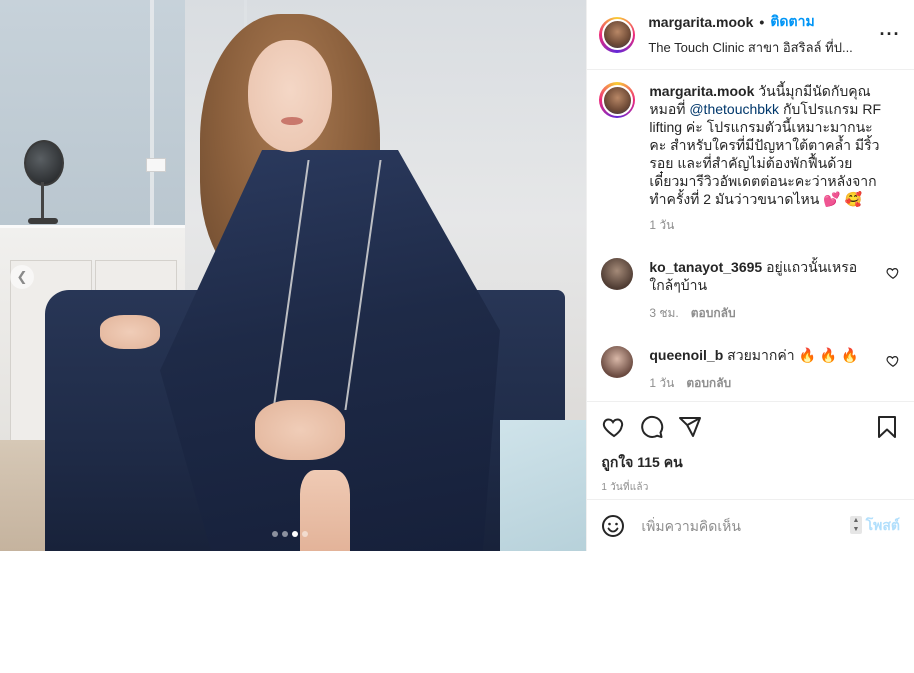 Image resolution: width=914 pixels, height=673 pixels. Describe the element at coordinates (156, 165) in the screenshot. I see `wall-socket` at that location.